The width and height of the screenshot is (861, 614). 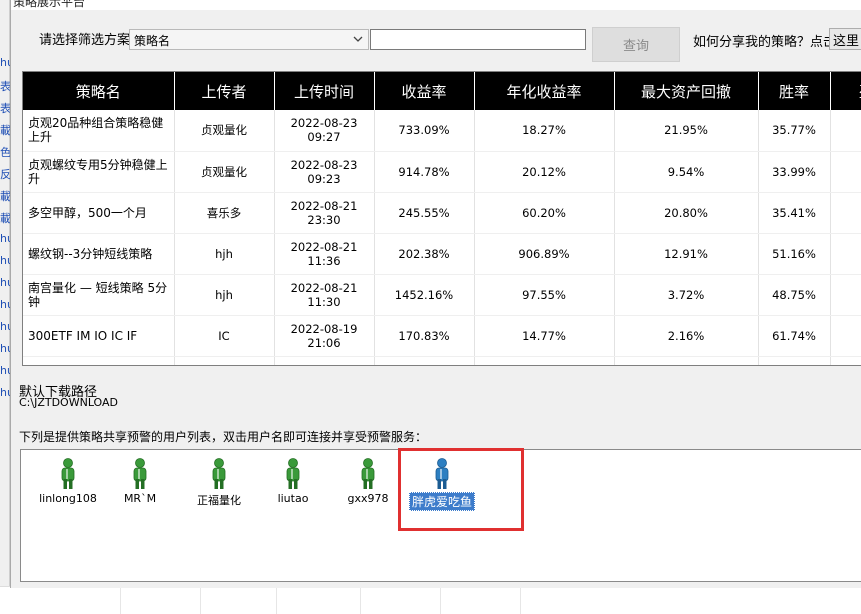 I want to click on user-name: 胖虎爱吃鱼, so click(x=441, y=501).